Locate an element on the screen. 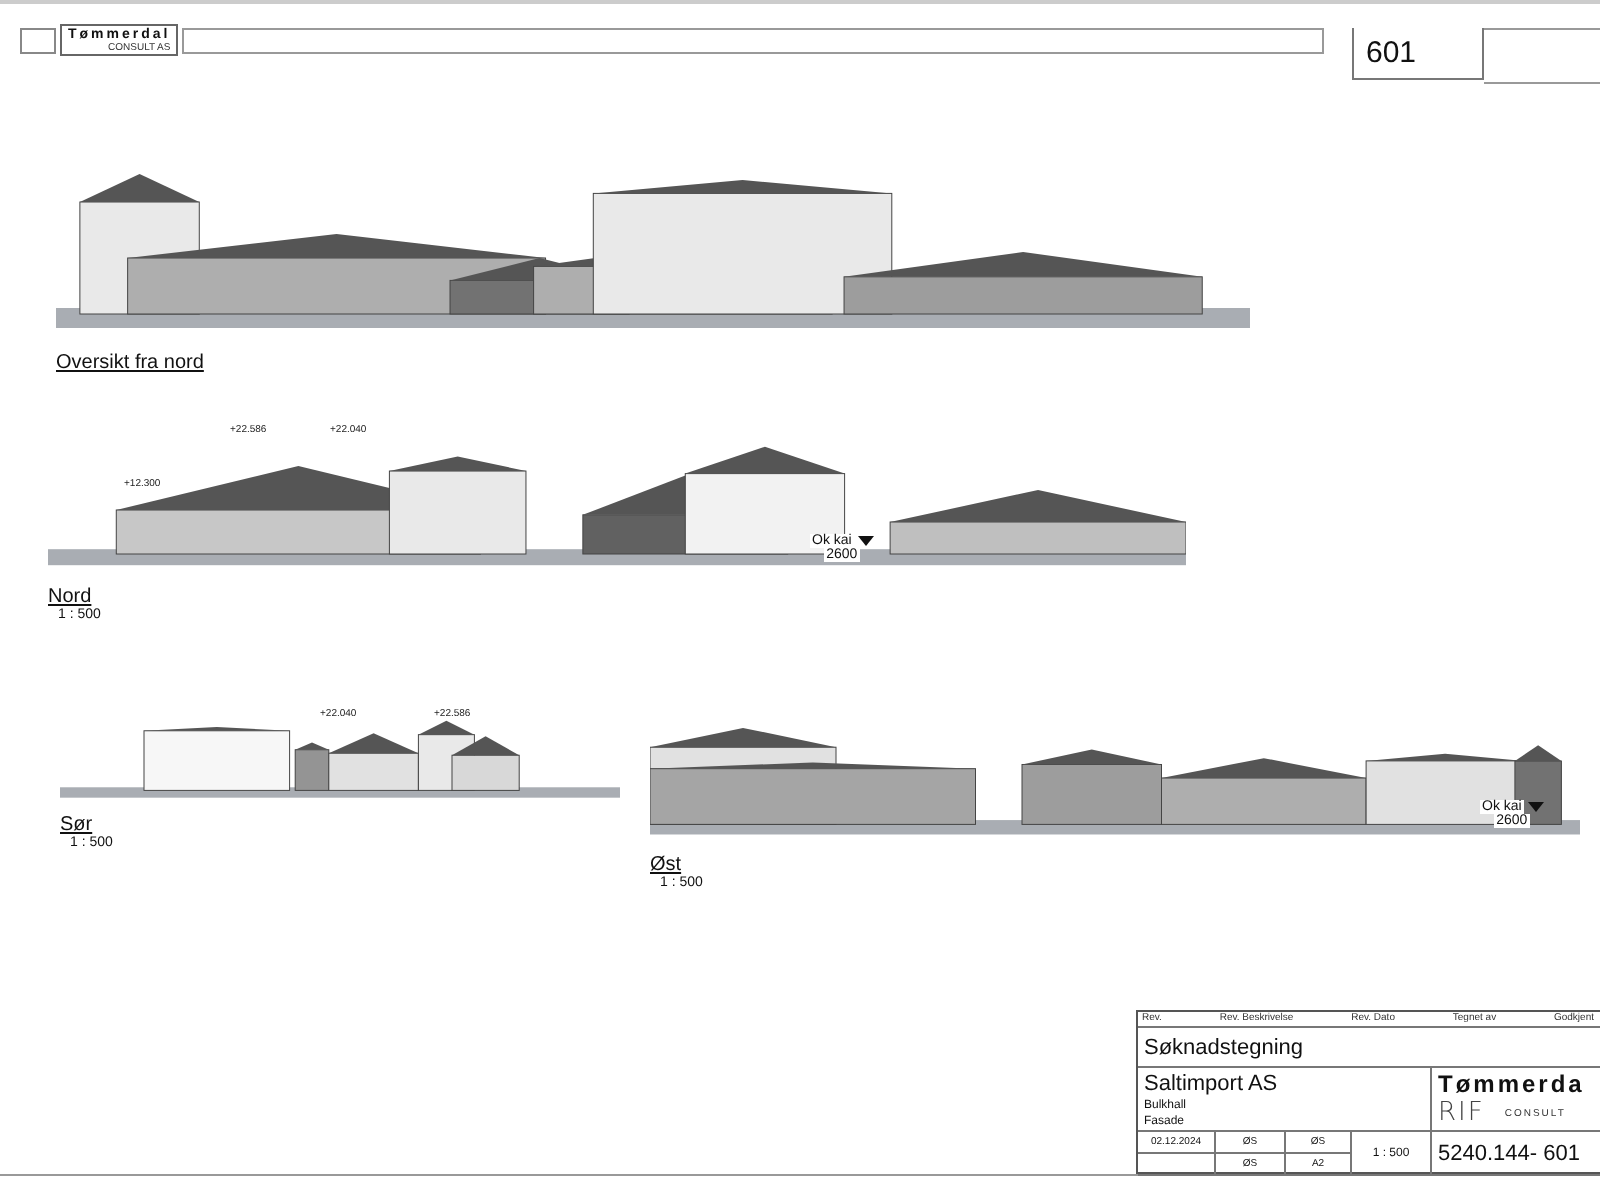 This screenshot has width=1600, height=1200. view-title: Oversikt fra nord is located at coordinates (130, 363).